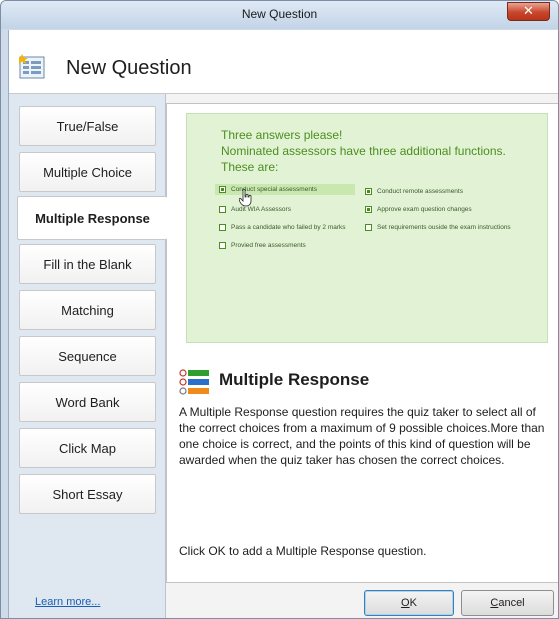  What do you see at coordinates (424, 209) in the screenshot?
I see `preview-option-label: Approve exam question changes` at bounding box center [424, 209].